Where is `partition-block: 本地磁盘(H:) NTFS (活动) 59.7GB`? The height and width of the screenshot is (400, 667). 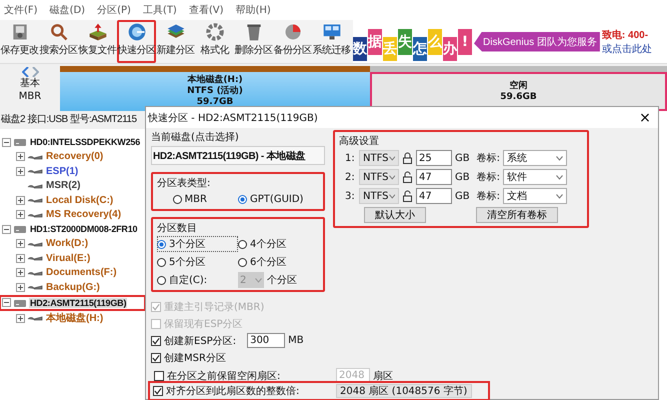 partition-block: 本地磁盘(H:) NTFS (活动) 59.7GB is located at coordinates (215, 88).